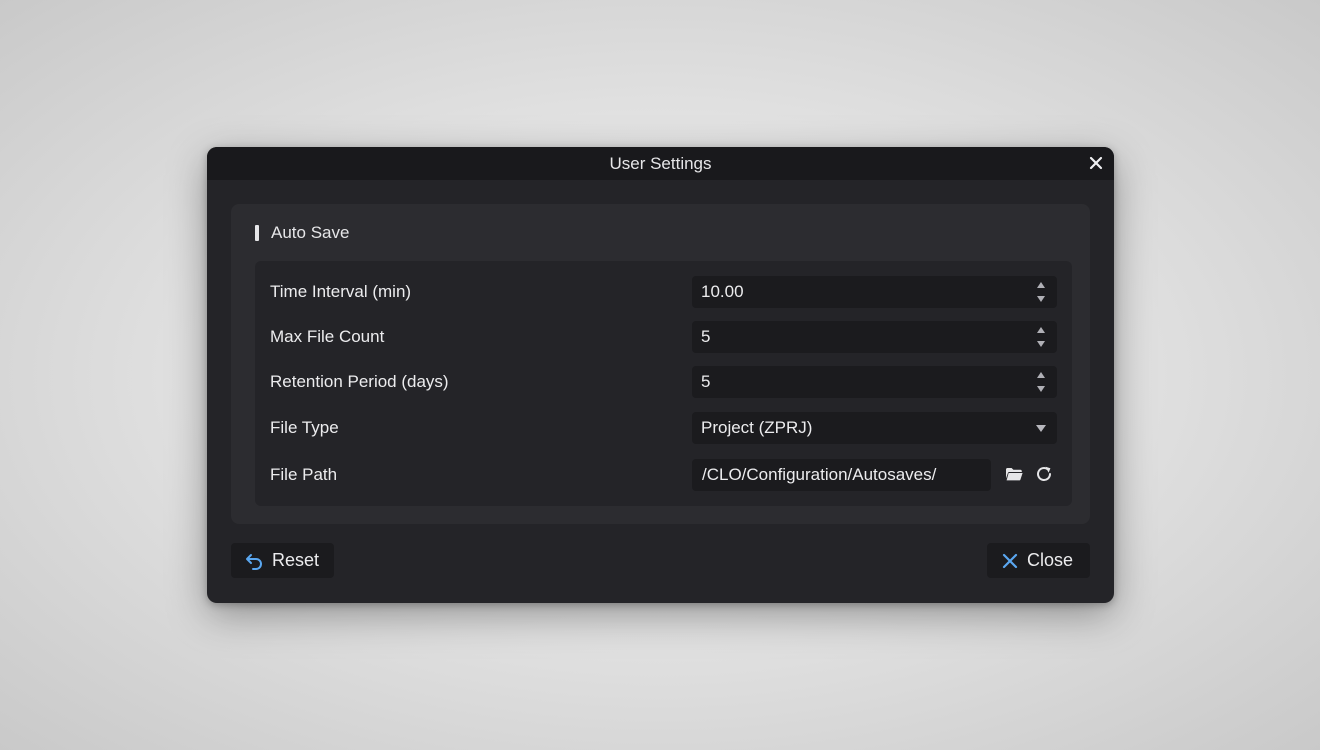 The width and height of the screenshot is (1320, 750). What do you see at coordinates (874, 428) in the screenshot?
I see `file-type-dropdown: Project (ZPRJ)` at bounding box center [874, 428].